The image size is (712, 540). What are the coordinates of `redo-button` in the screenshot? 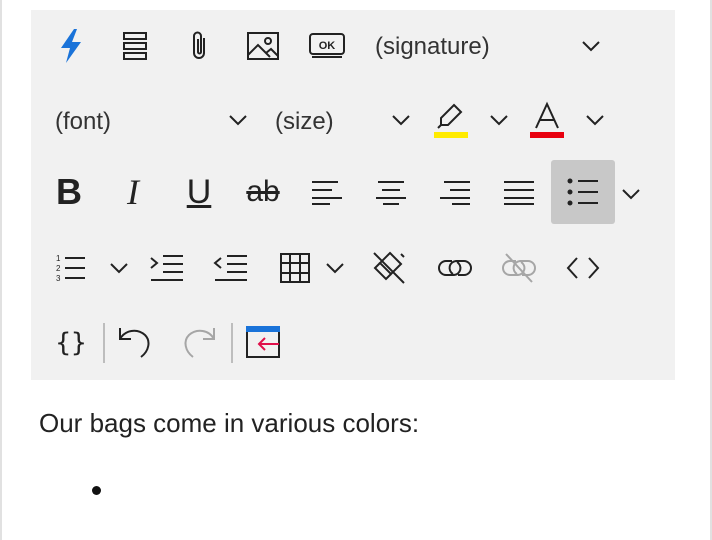 It's located at (199, 342).